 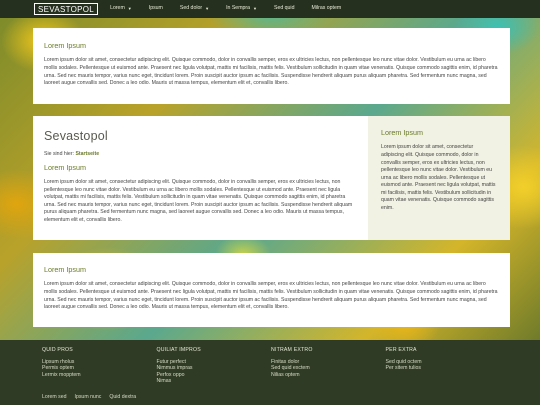 What do you see at coordinates (401, 350) in the screenshot?
I see `footer-column-heading: PER EXTRA` at bounding box center [401, 350].